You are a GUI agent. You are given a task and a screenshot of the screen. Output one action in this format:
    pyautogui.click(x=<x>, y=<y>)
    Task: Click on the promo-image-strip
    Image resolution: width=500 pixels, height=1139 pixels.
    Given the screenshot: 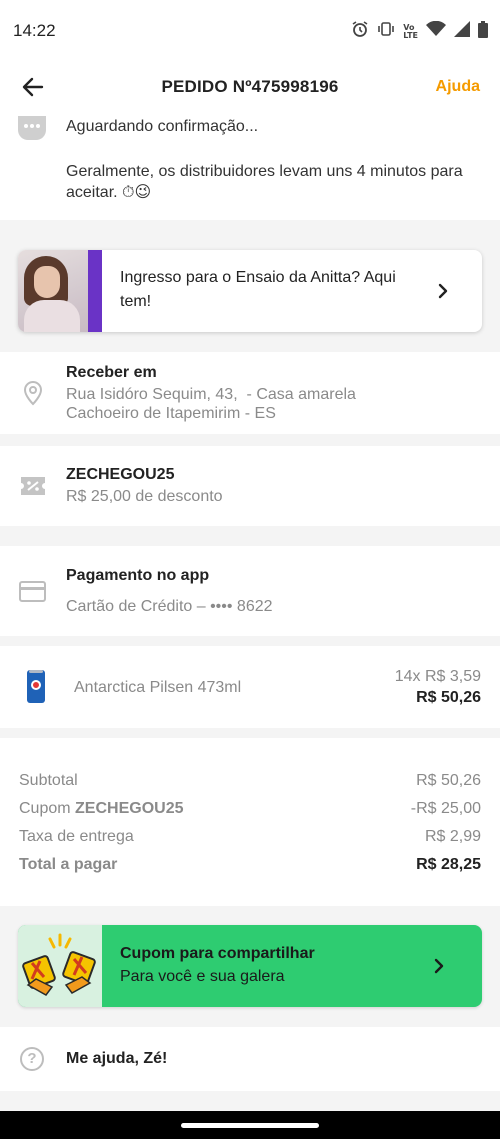 What is the action you would take?
    pyautogui.click(x=95, y=291)
    